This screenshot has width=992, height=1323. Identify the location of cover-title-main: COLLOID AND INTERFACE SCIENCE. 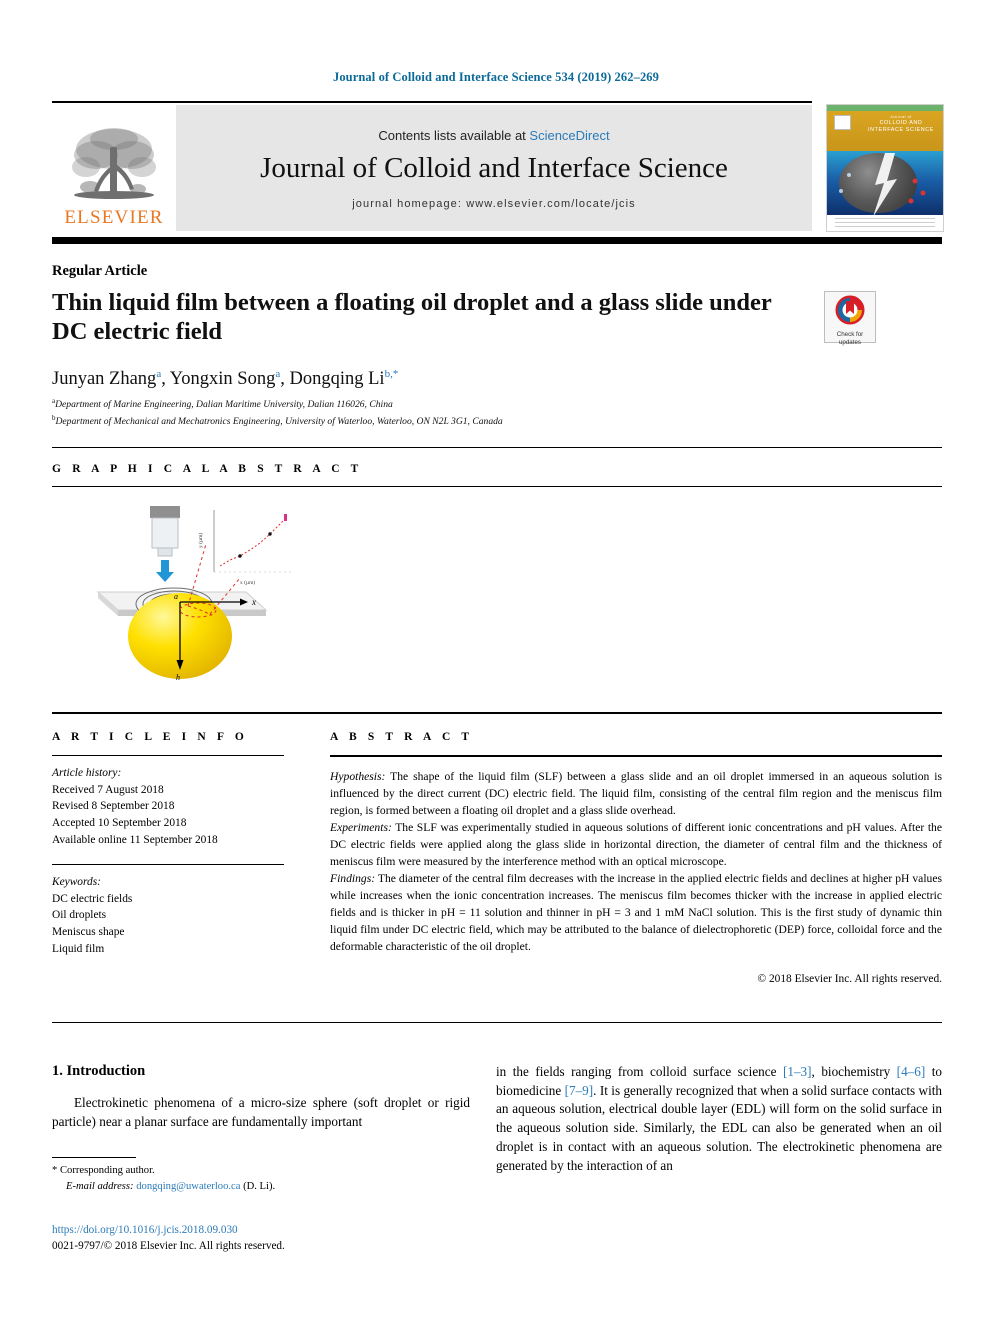
(901, 126).